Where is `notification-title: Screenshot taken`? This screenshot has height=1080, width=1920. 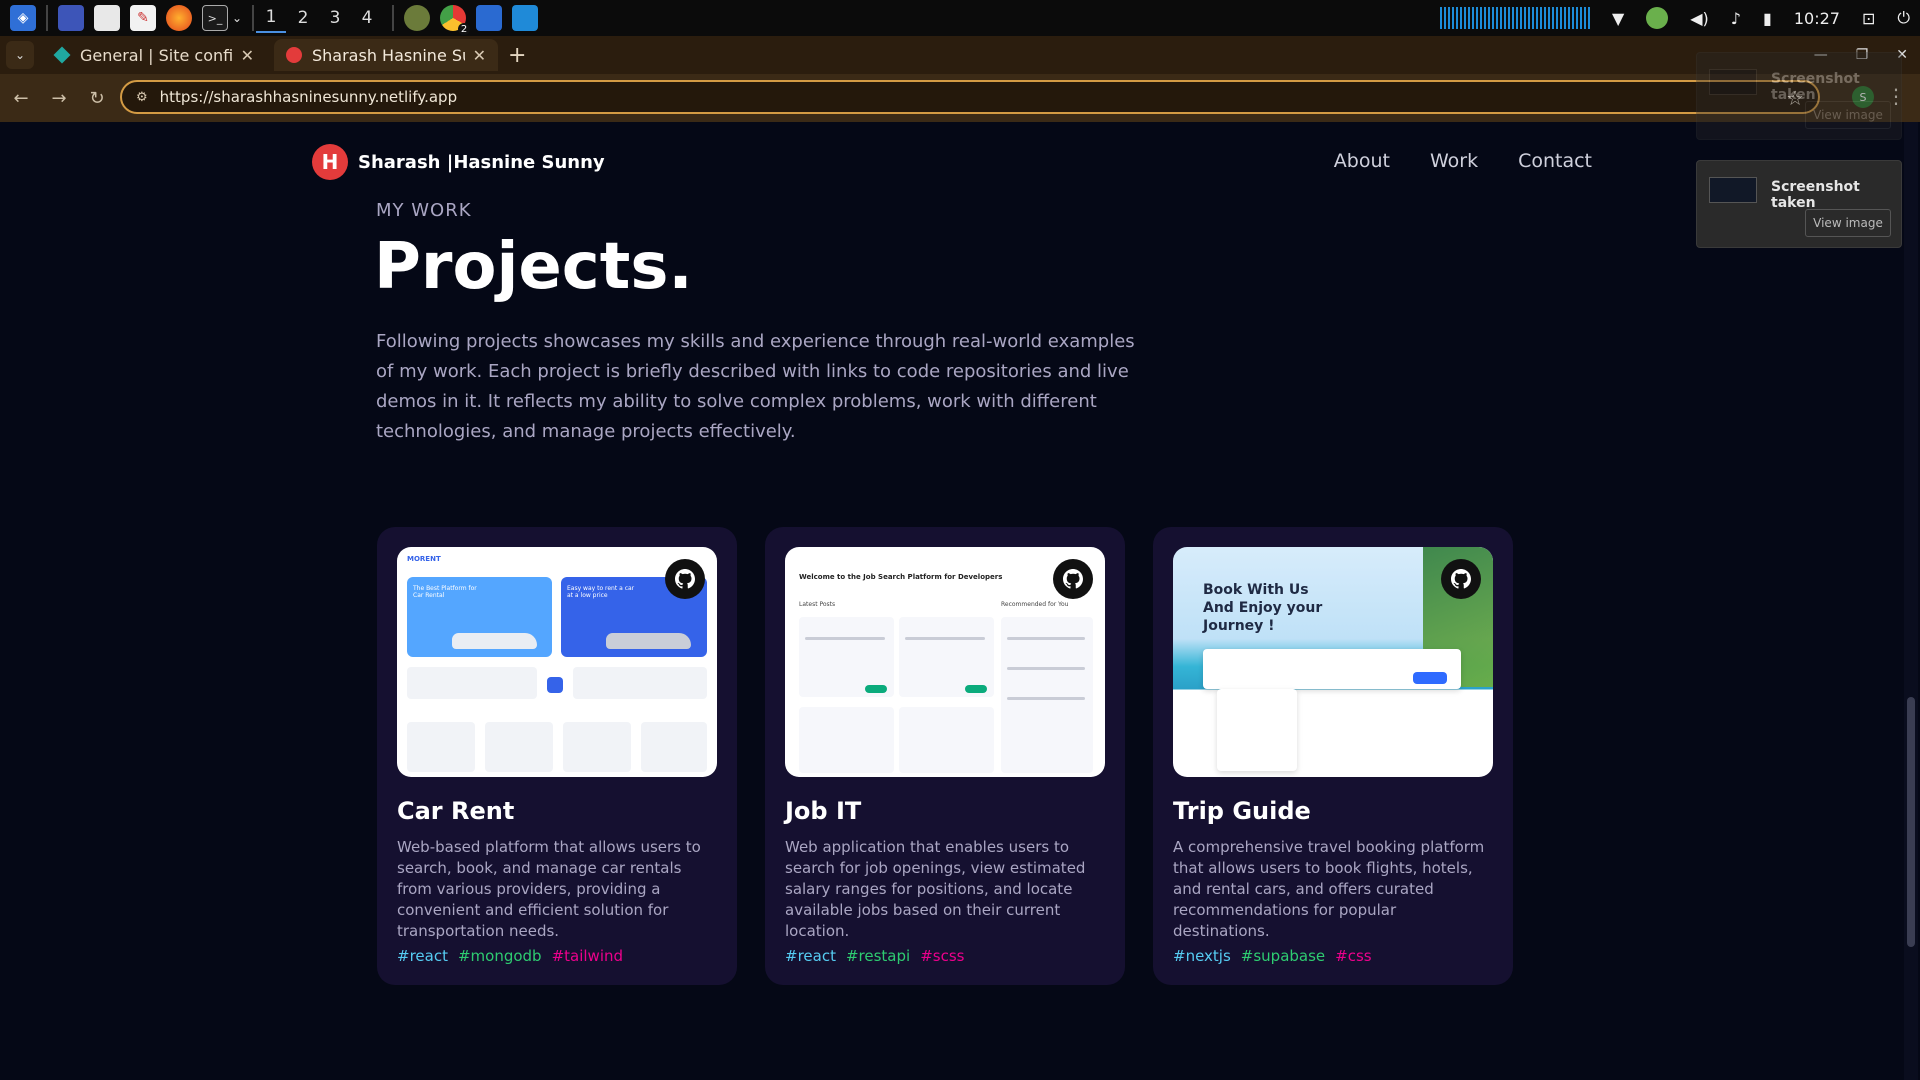
notification-title: Screenshot taken is located at coordinates (1815, 195).